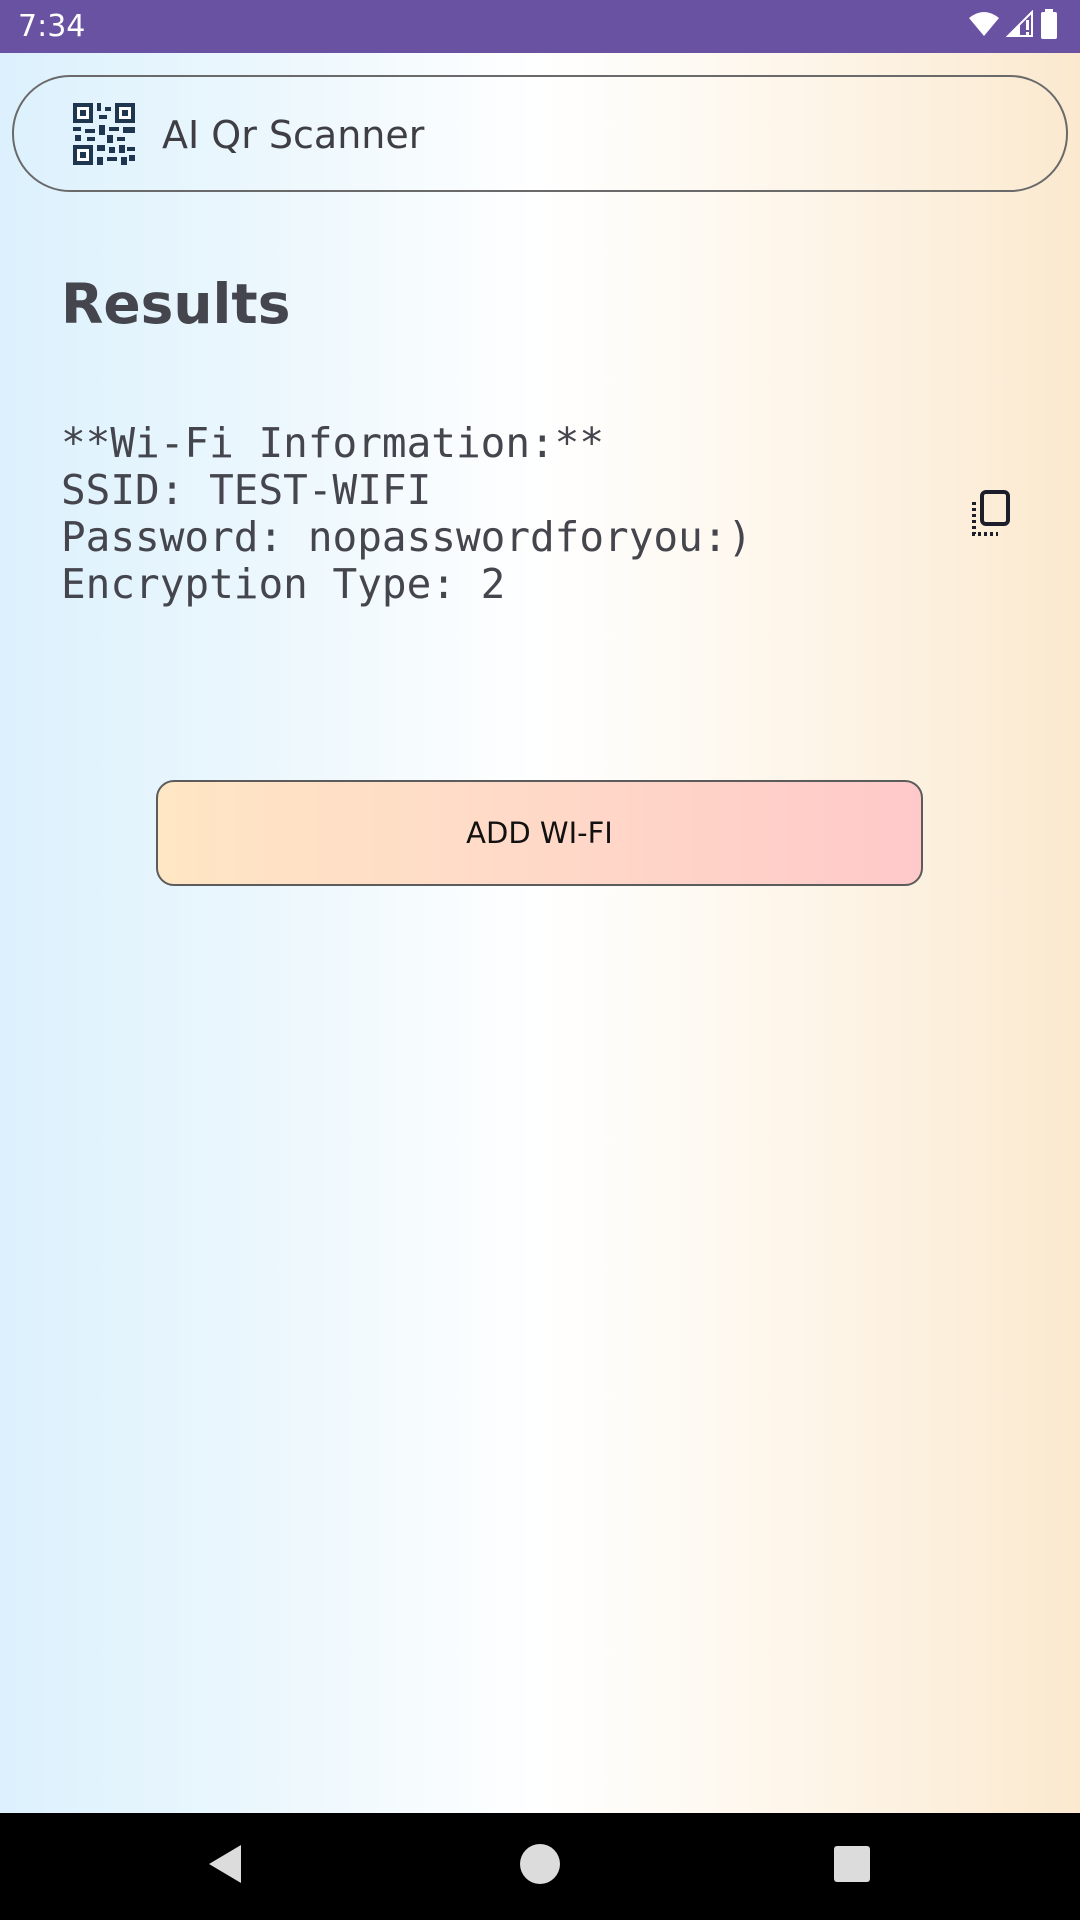  I want to click on recents-icon, so click(852, 1866).